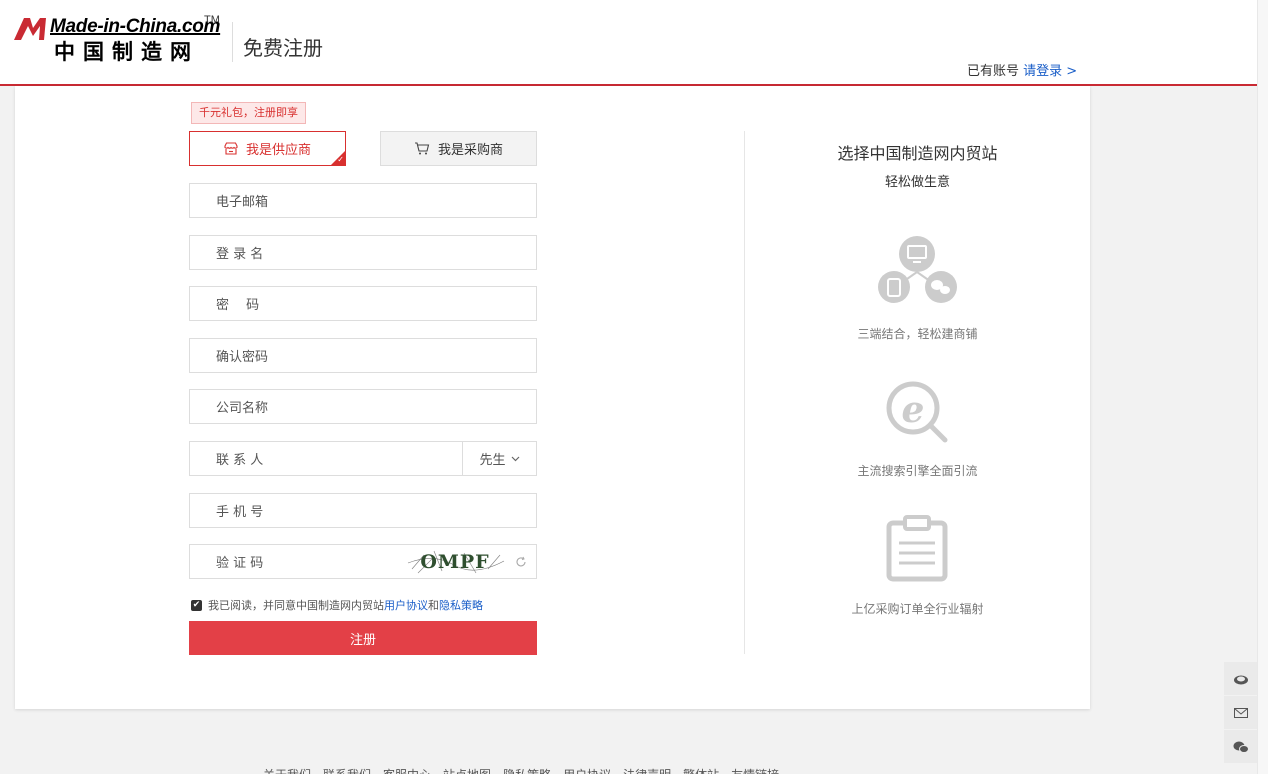 Image resolution: width=1268 pixels, height=774 pixels. I want to click on supplier-role-button: 我是供应商 ✓, so click(267, 148).